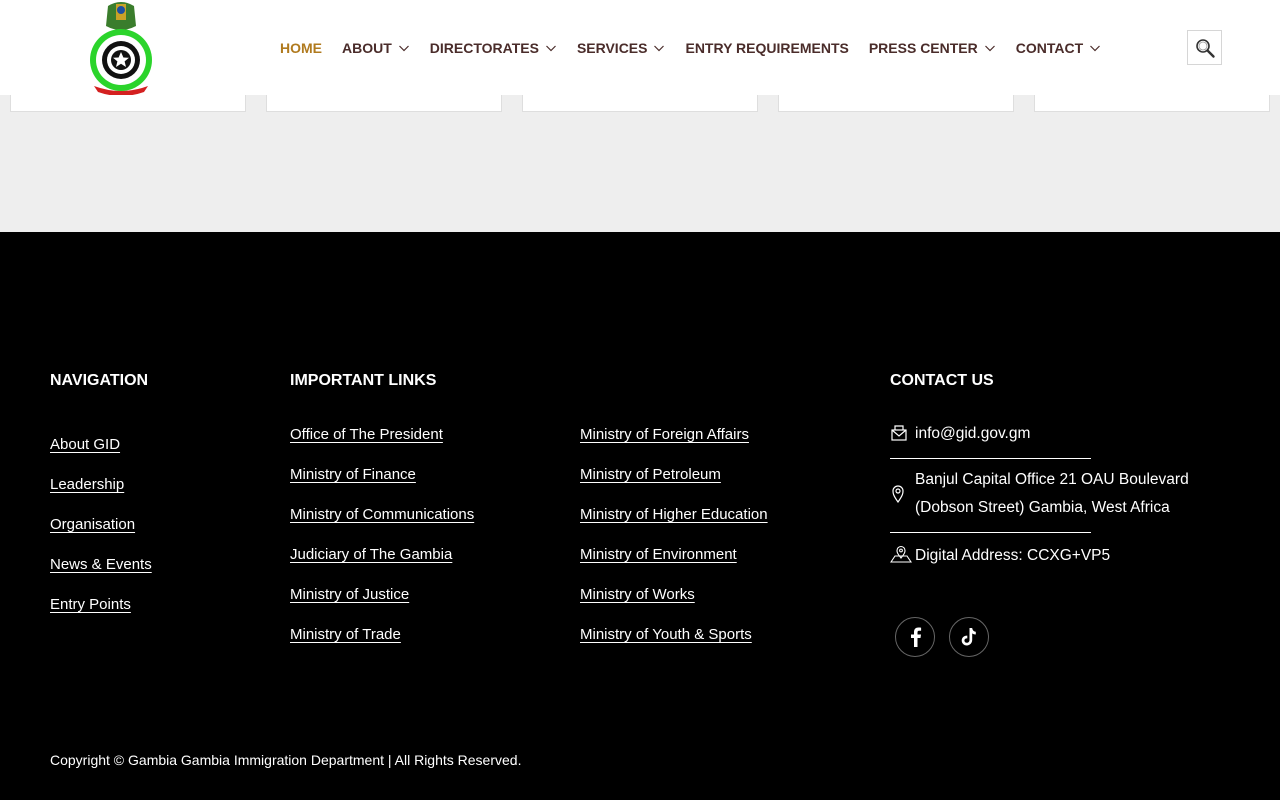  I want to click on nav-services-label: SERVICES, so click(612, 47).